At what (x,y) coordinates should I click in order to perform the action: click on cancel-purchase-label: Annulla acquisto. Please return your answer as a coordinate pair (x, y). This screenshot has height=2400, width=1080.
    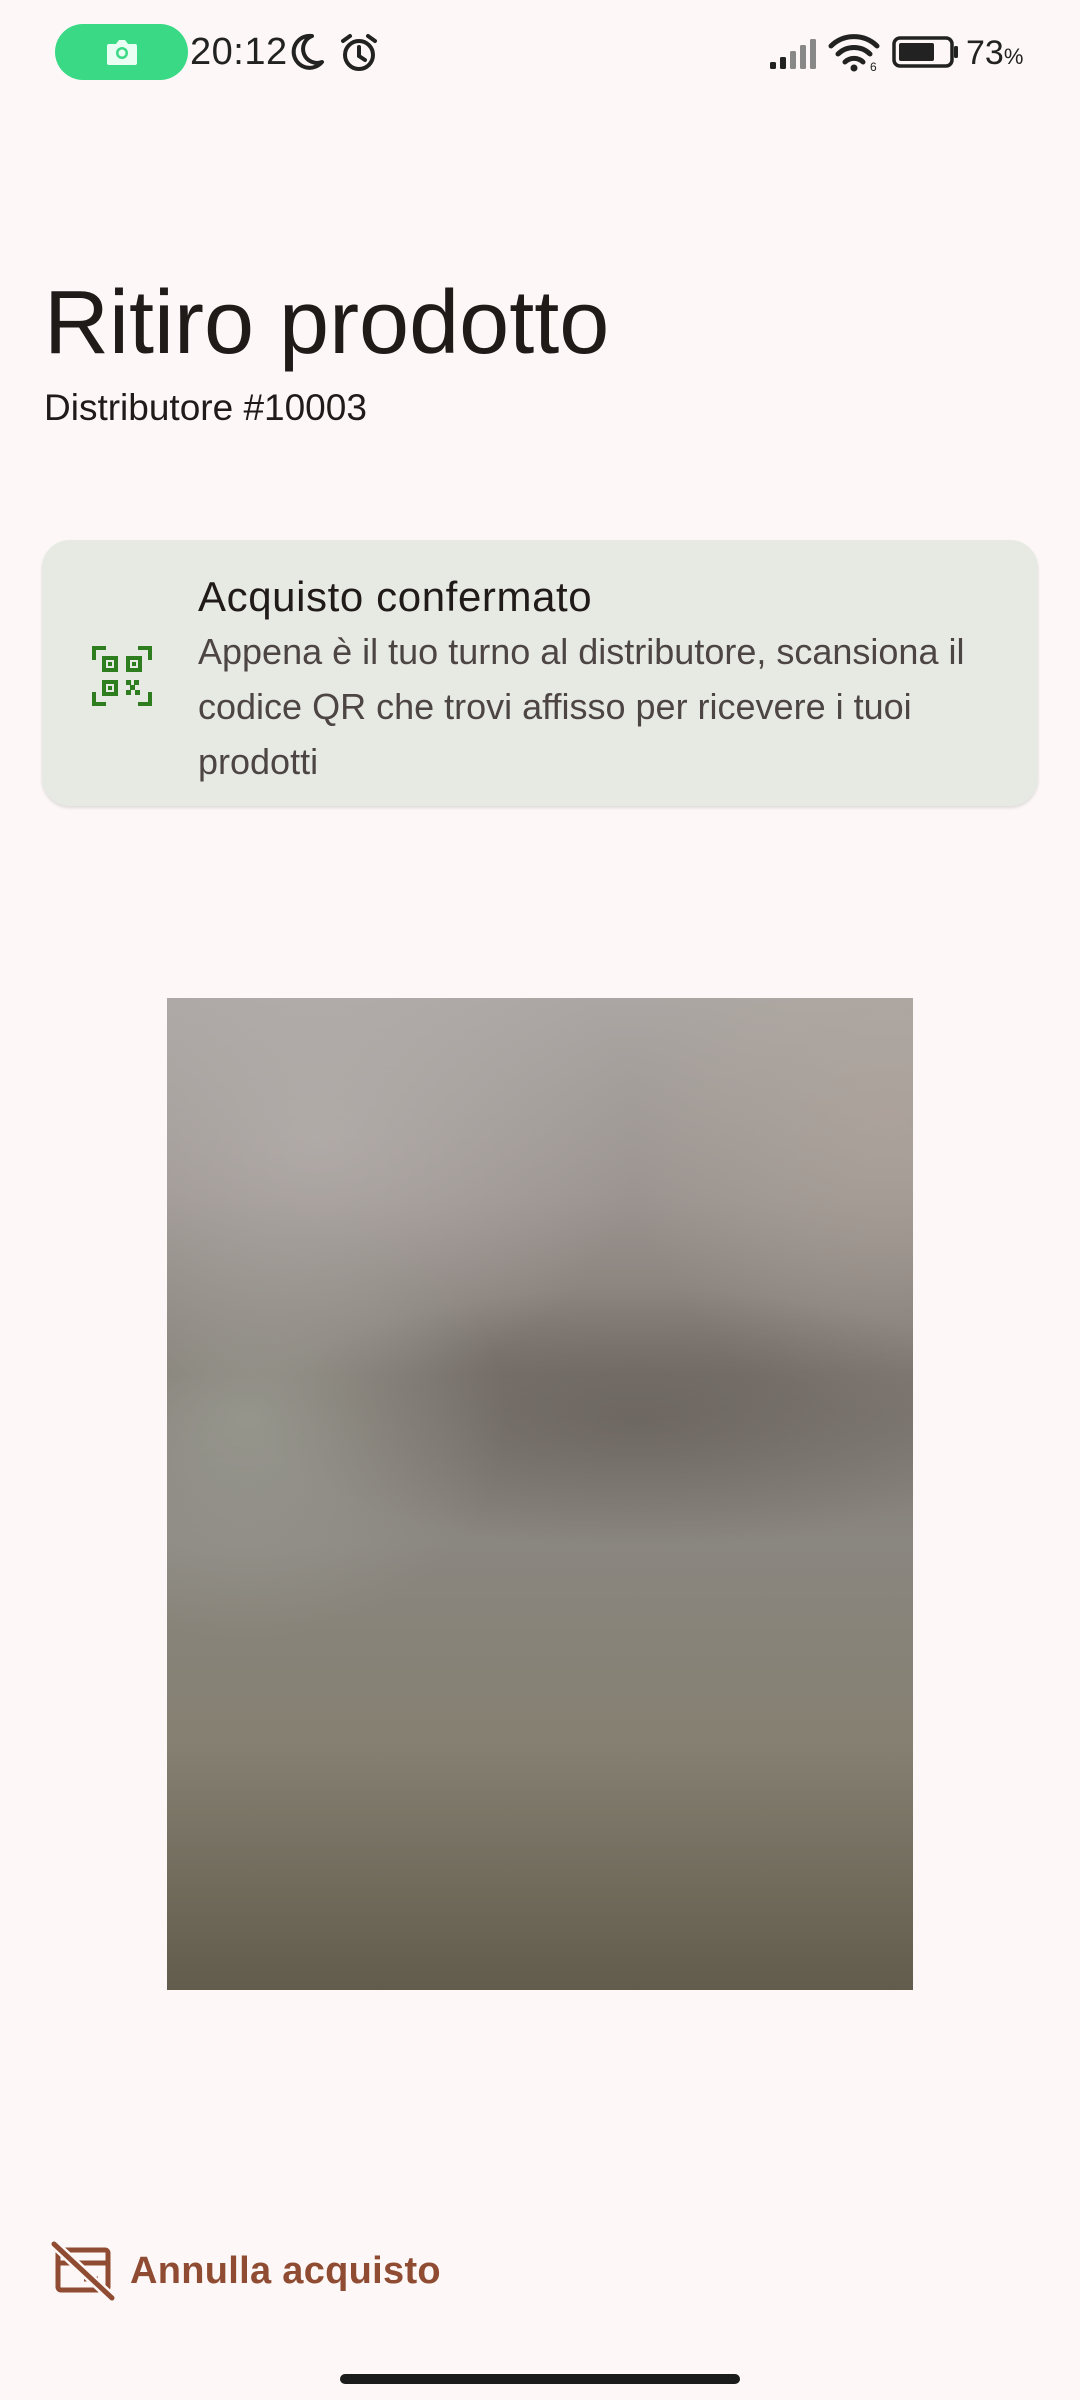
    Looking at the image, I should click on (285, 2270).